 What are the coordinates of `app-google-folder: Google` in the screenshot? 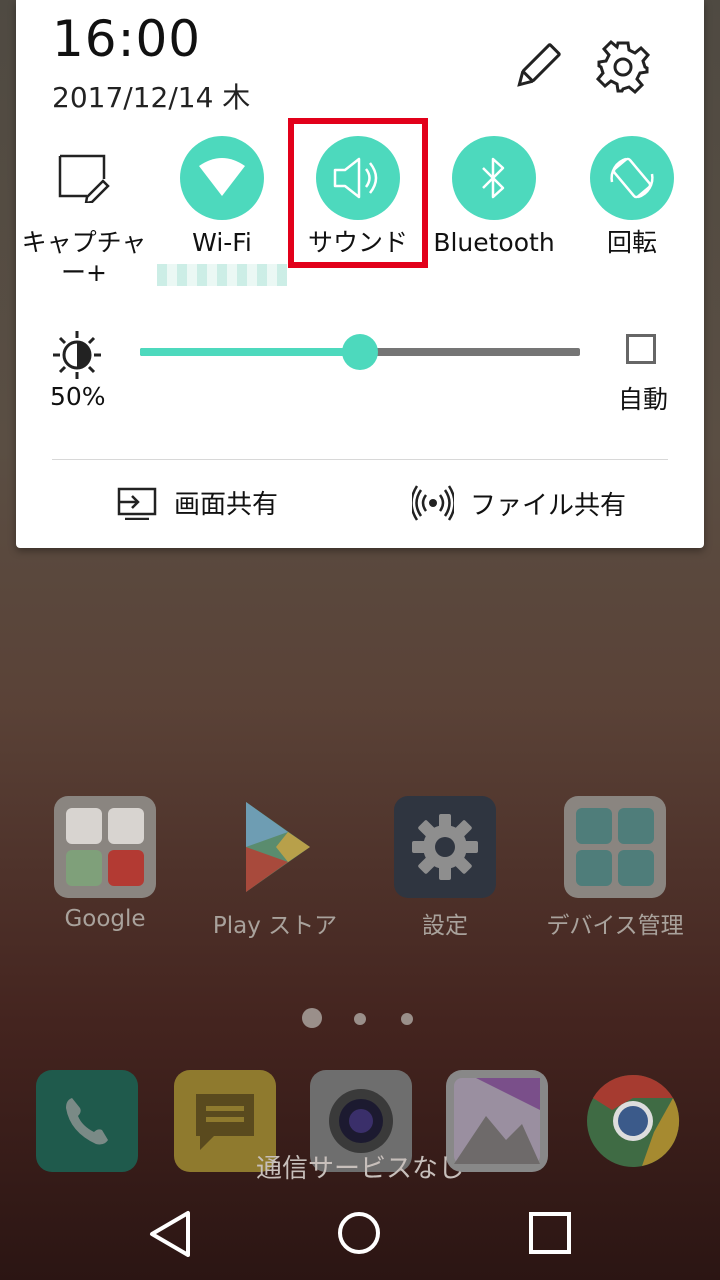 It's located at (105, 864).